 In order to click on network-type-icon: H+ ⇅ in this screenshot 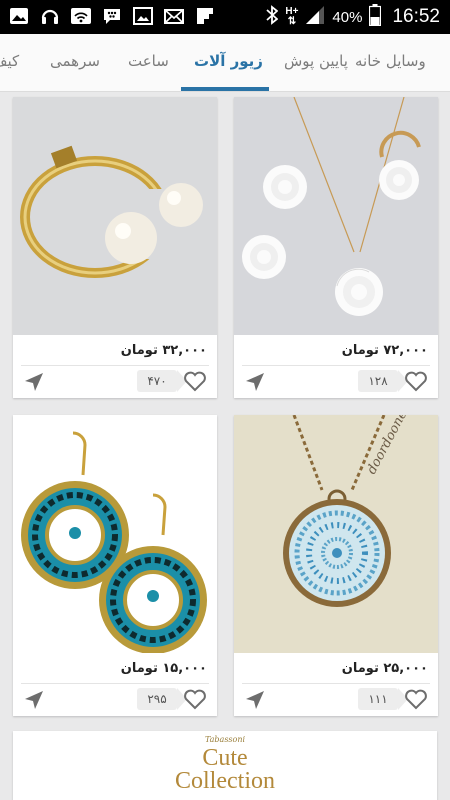, I will do `click(291, 17)`.